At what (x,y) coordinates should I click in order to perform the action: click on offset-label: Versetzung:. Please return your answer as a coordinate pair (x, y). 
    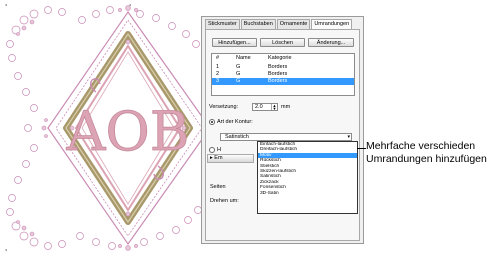
    Looking at the image, I should click on (224, 107).